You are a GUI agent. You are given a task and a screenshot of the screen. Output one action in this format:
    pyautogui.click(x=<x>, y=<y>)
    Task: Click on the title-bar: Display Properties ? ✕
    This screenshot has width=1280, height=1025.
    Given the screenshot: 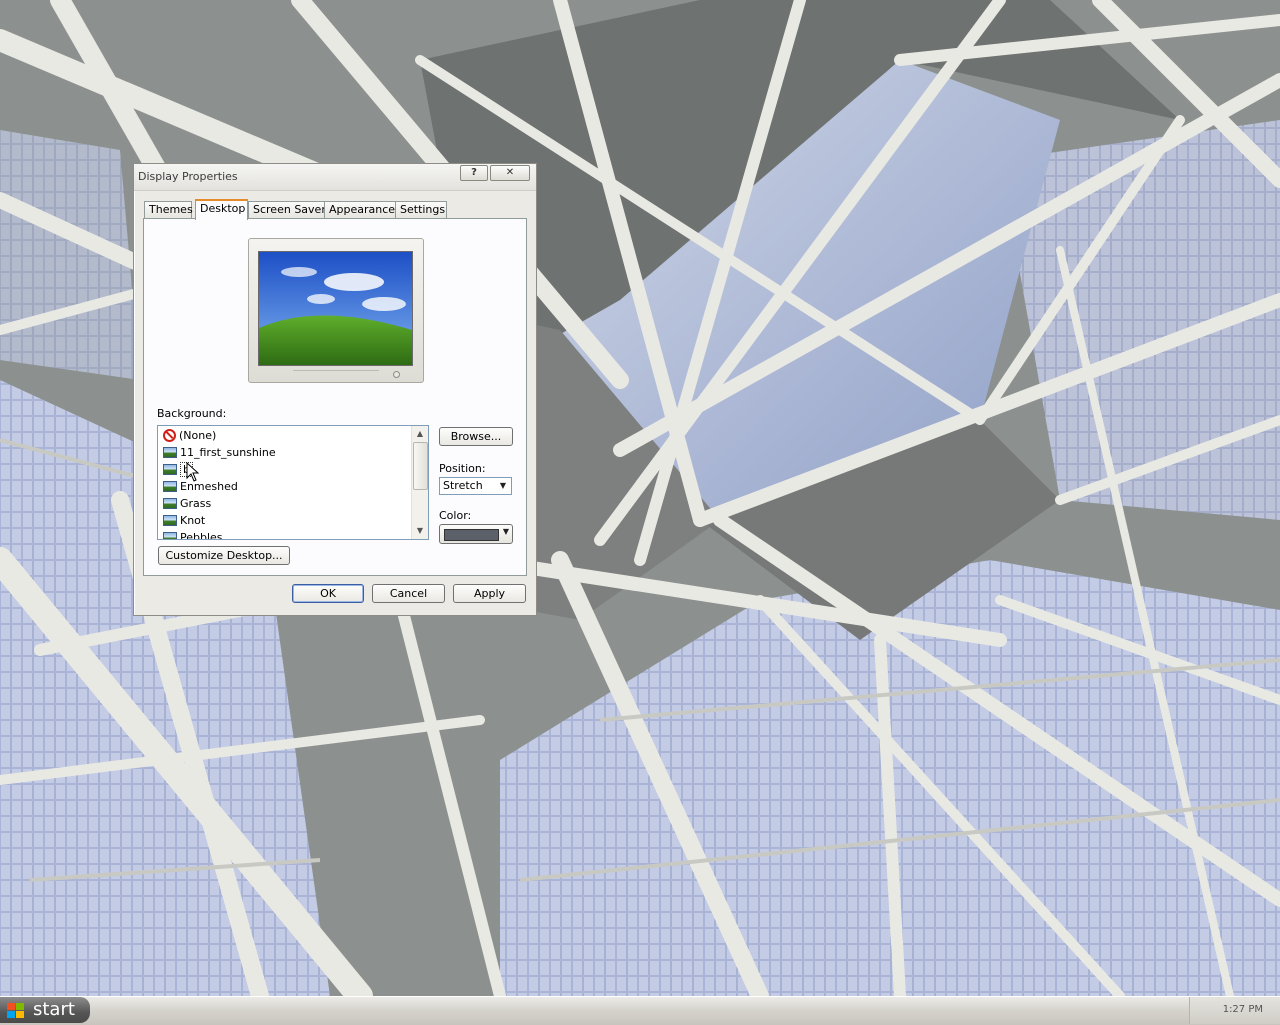 What is the action you would take?
    pyautogui.click(x=335, y=177)
    